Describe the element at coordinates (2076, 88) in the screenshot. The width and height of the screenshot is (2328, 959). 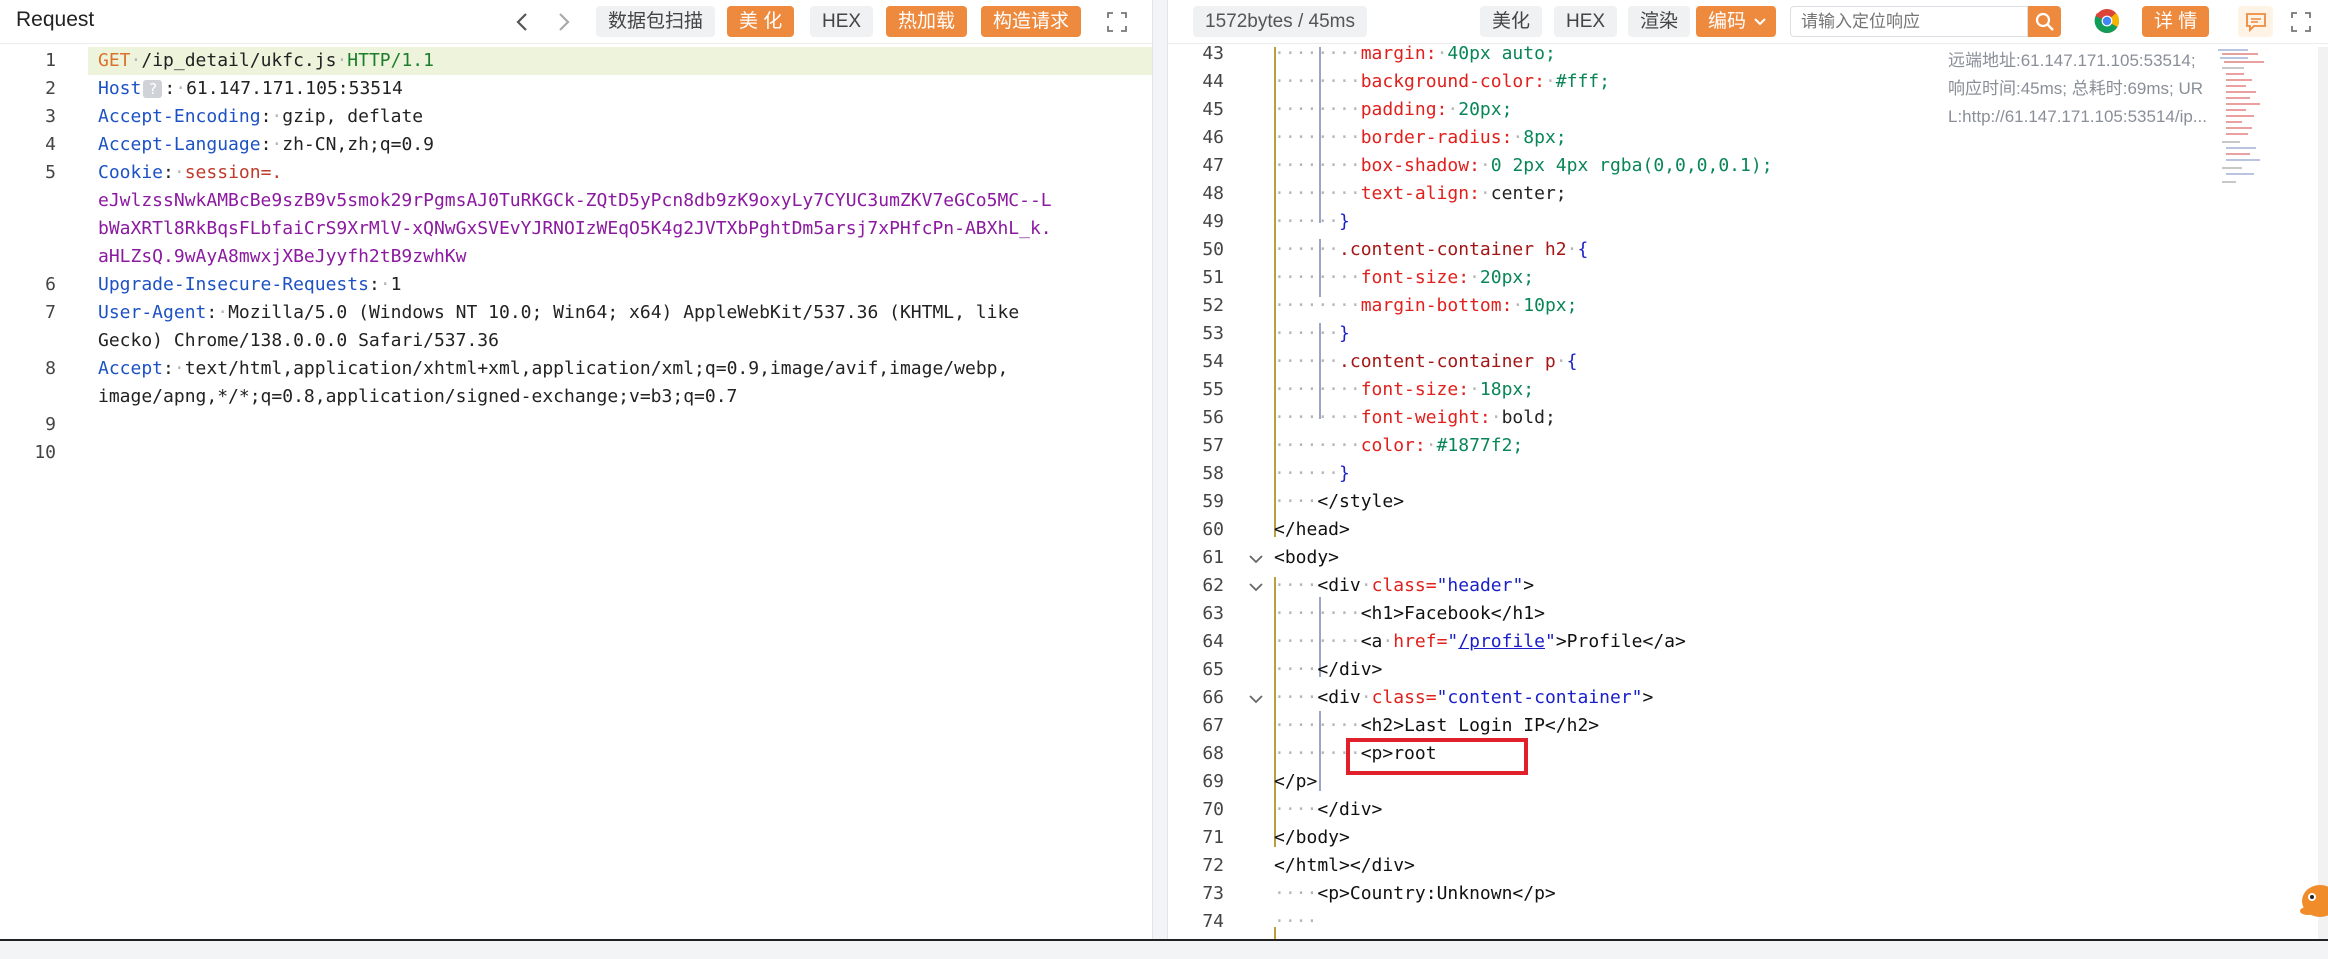
I see `timing-info: 响应时间:45ms; 总耗时:69ms; UR` at that location.